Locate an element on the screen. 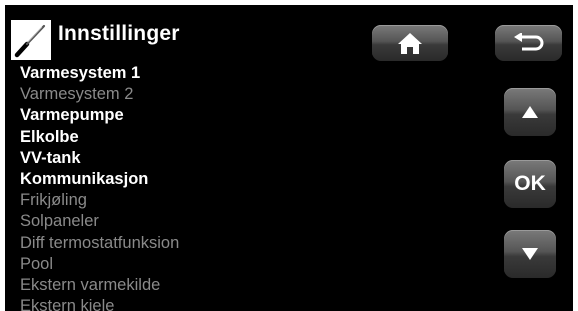 The image size is (578, 311). menu-item-ekstern-varmekilde: Ekstern varmekilde is located at coordinates (90, 284).